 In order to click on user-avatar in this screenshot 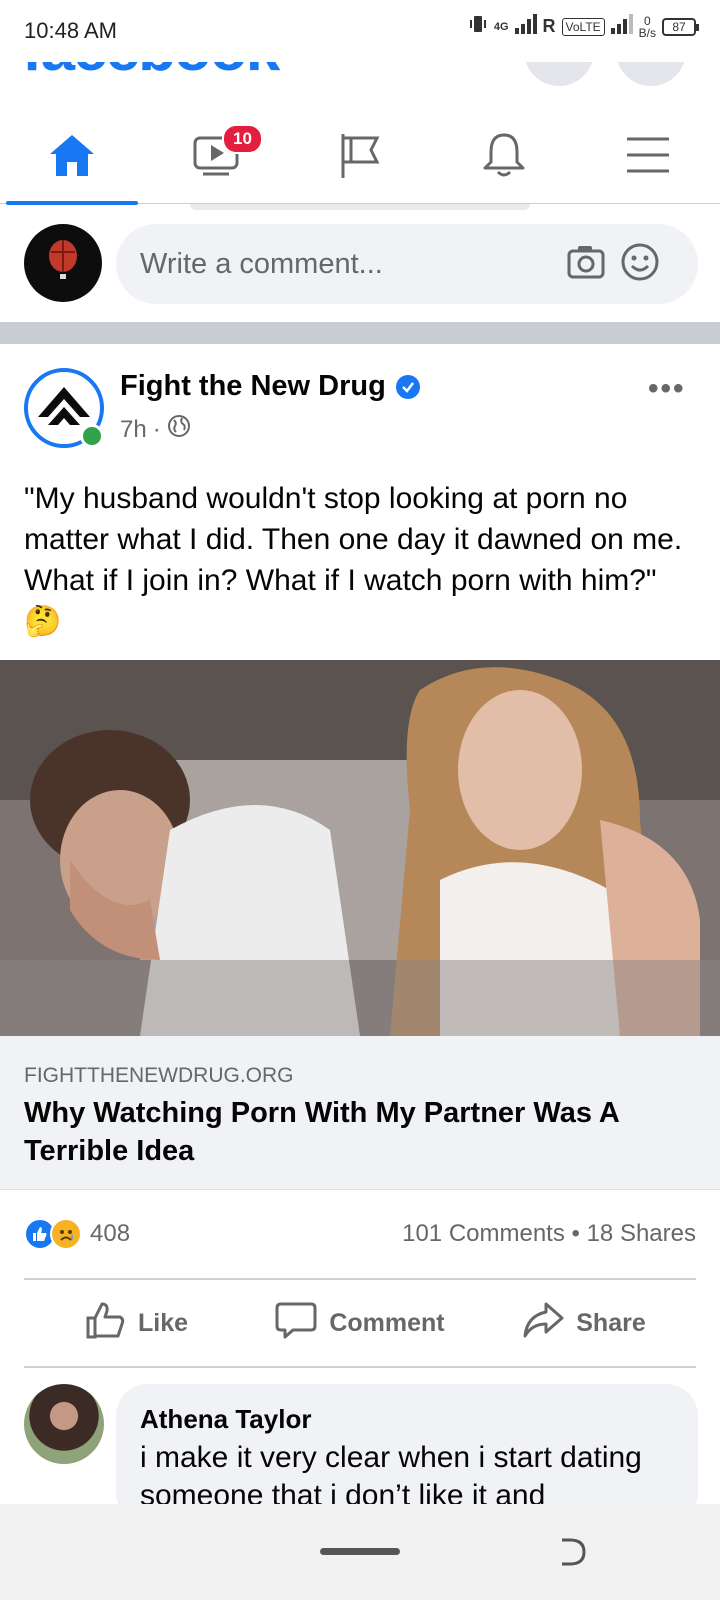, I will do `click(63, 263)`.